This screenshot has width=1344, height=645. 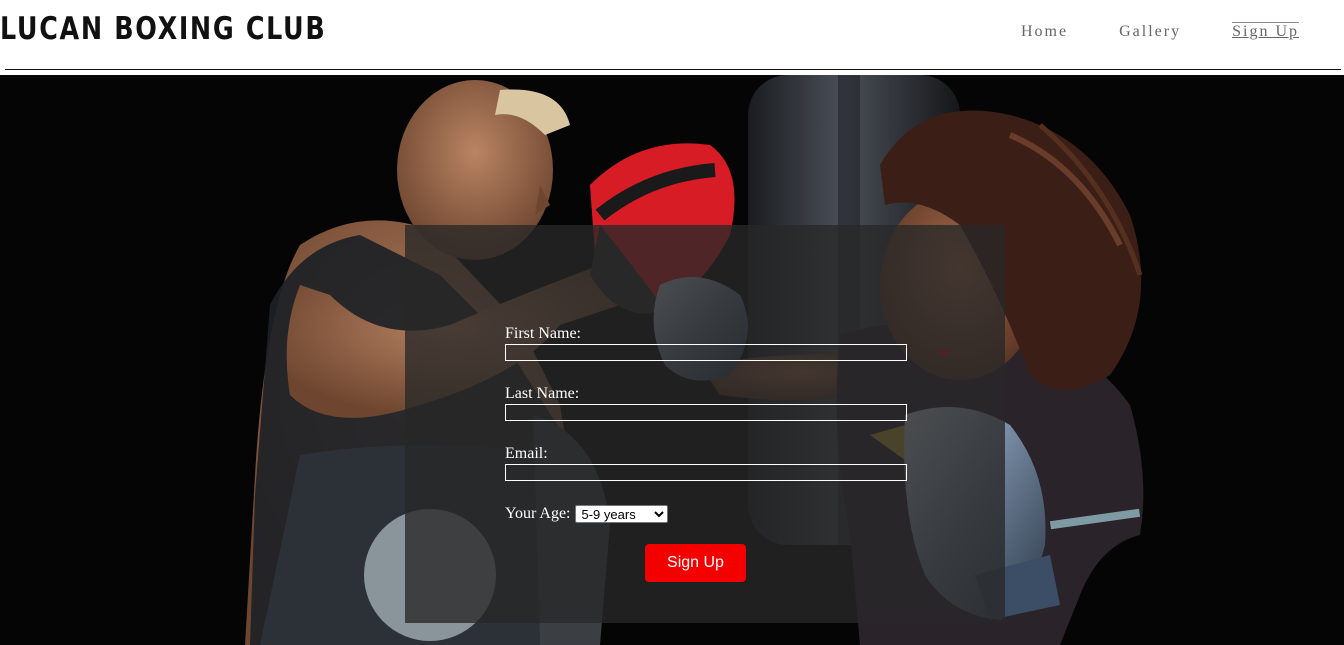 What do you see at coordinates (163, 29) in the screenshot?
I see `site-logo: LUCAN BOXING CLUB` at bounding box center [163, 29].